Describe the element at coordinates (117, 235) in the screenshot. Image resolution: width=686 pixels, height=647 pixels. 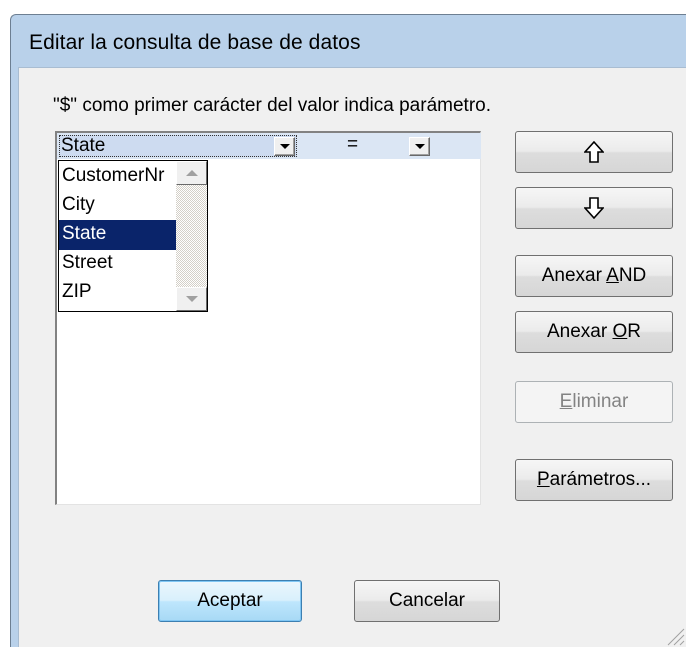
I see `field-option-selected: State` at that location.